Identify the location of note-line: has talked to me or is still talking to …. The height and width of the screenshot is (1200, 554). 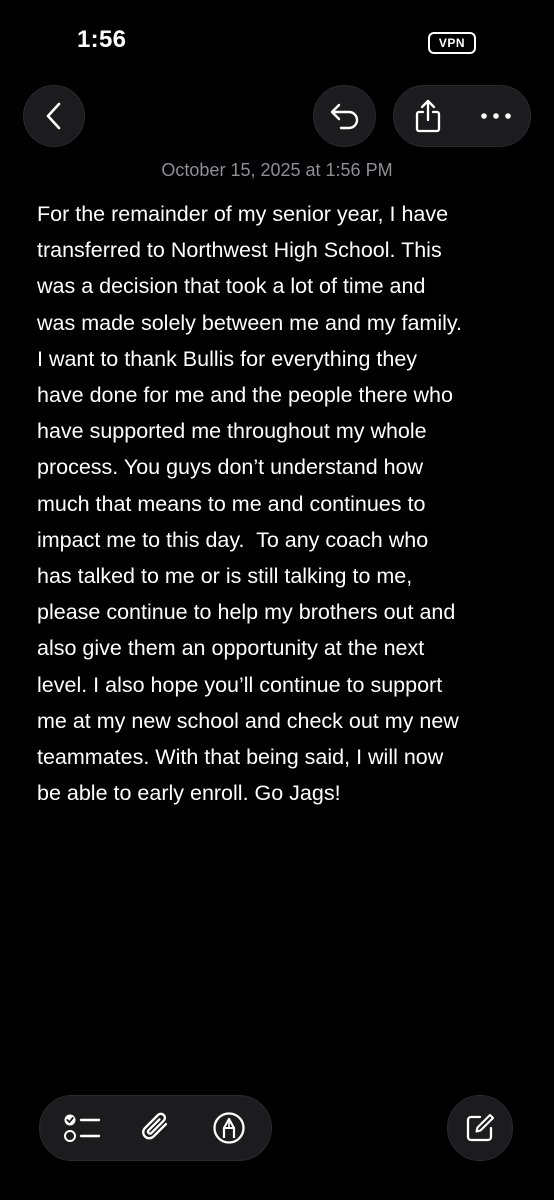
(225, 576).